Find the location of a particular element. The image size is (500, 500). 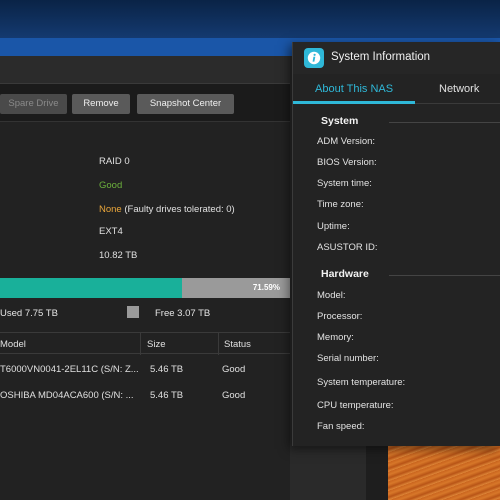

fault-tolerance-value: None is located at coordinates (110, 209).